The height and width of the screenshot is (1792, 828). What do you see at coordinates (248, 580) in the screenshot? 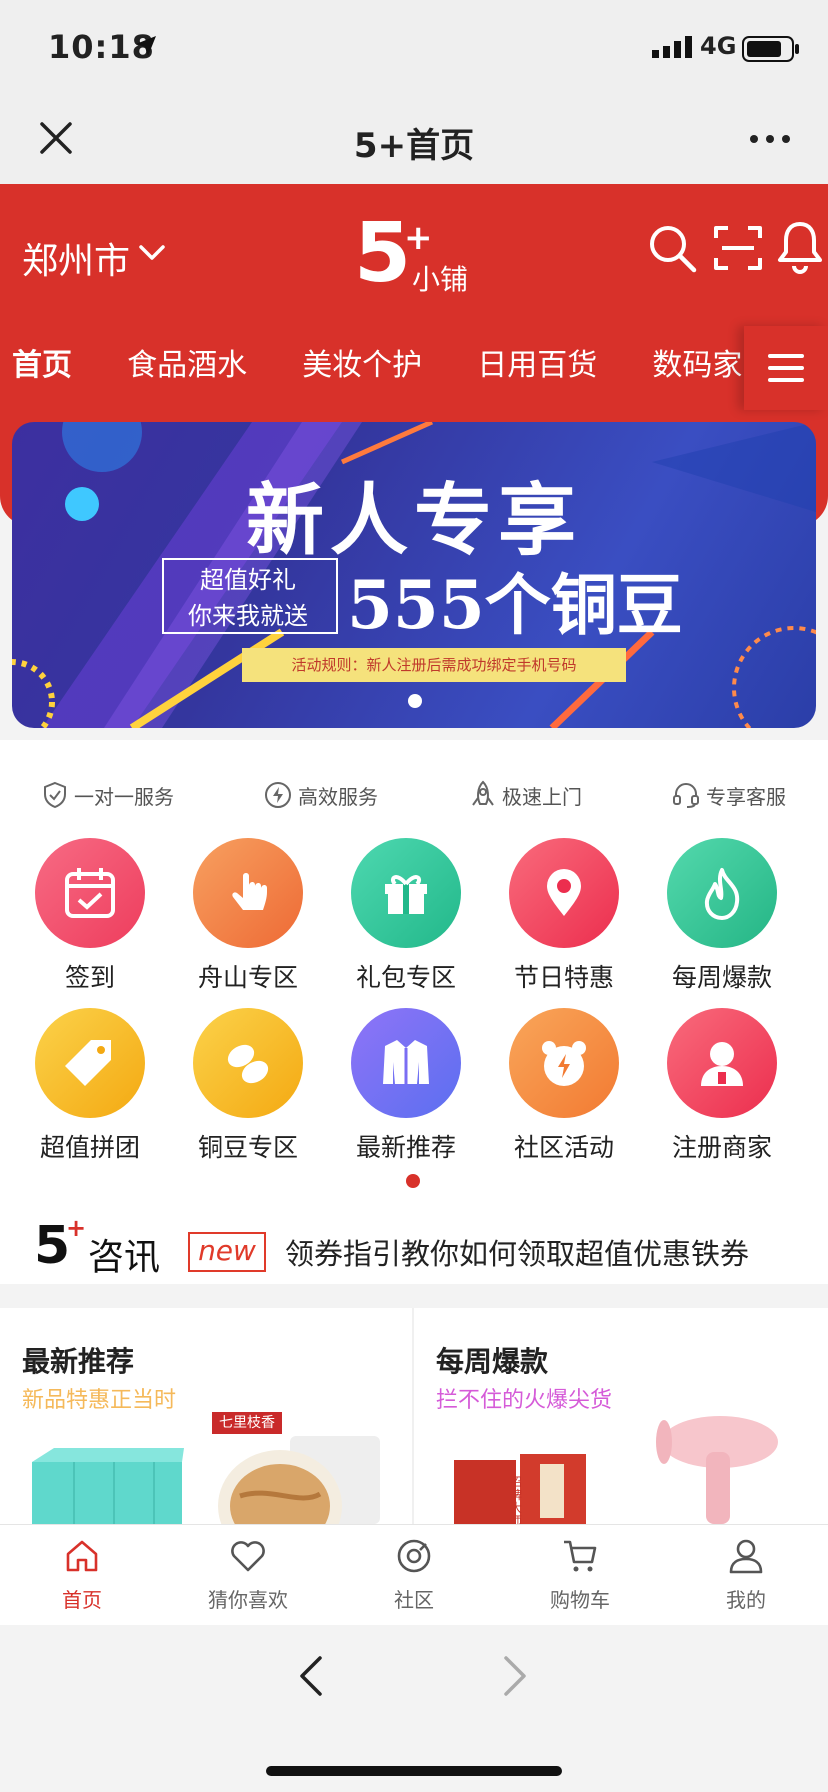
I see `banner-subtitle-line1: 超值好礼` at bounding box center [248, 580].